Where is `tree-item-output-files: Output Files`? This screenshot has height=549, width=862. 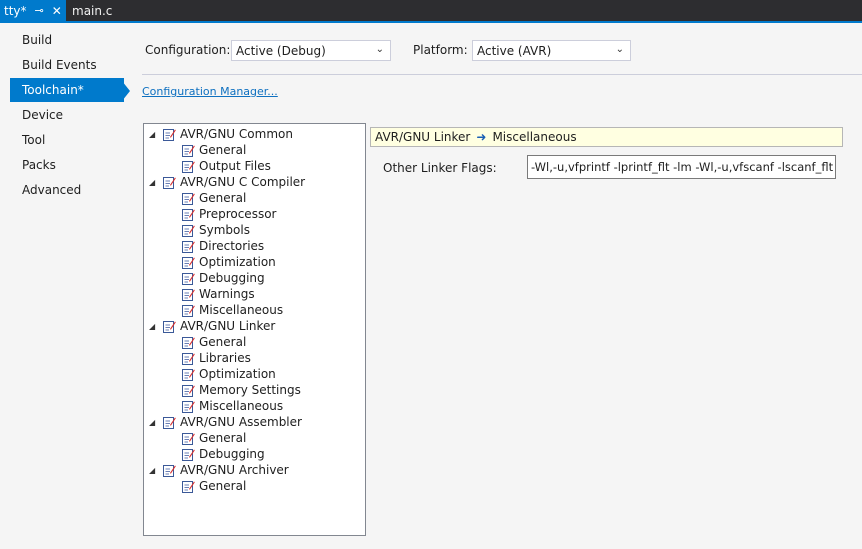
tree-item-output-files: Output Files is located at coordinates (226, 166).